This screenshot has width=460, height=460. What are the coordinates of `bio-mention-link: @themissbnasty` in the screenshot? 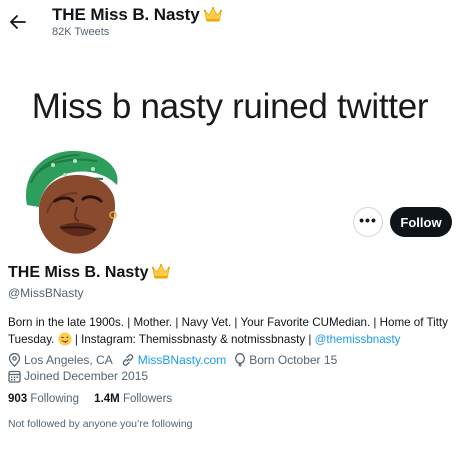 It's located at (358, 339).